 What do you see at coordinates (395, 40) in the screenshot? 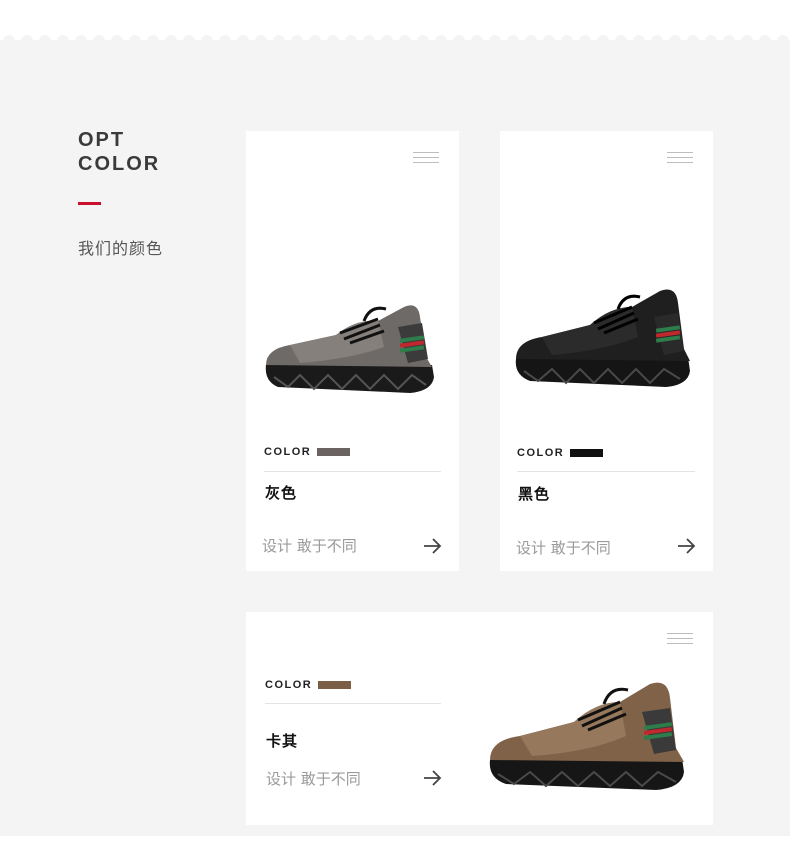
I see `scalloped-edge` at bounding box center [395, 40].